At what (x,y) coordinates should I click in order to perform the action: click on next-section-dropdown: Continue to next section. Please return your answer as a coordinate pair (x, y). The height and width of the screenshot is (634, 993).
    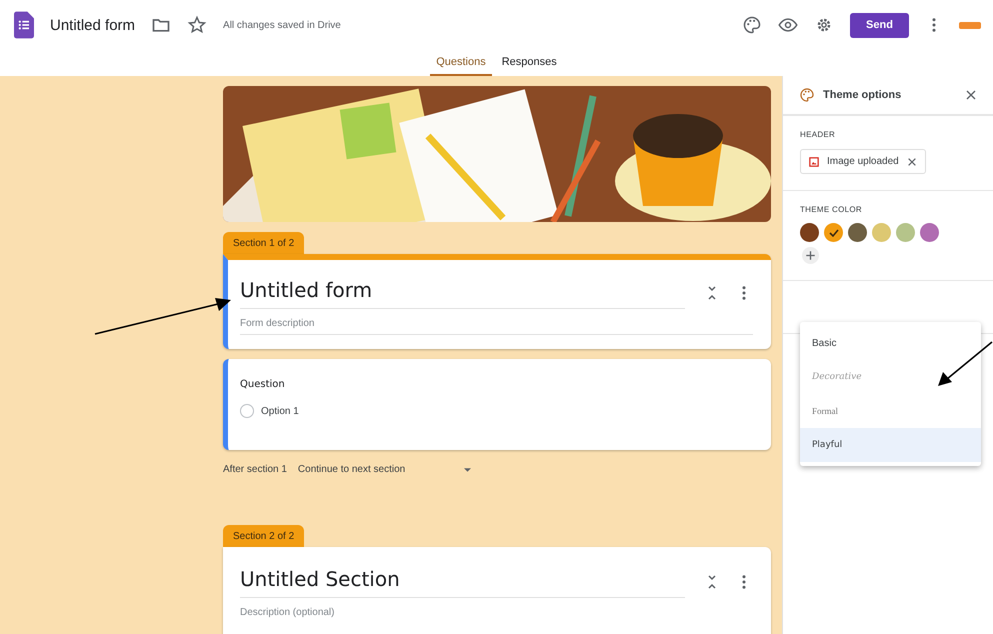
    Looking at the image, I should click on (384, 469).